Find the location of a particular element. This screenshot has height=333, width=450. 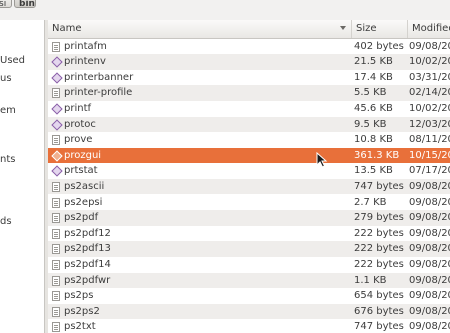

file-row: protoc 9.5 KB 12/03/20 is located at coordinates (249, 124).